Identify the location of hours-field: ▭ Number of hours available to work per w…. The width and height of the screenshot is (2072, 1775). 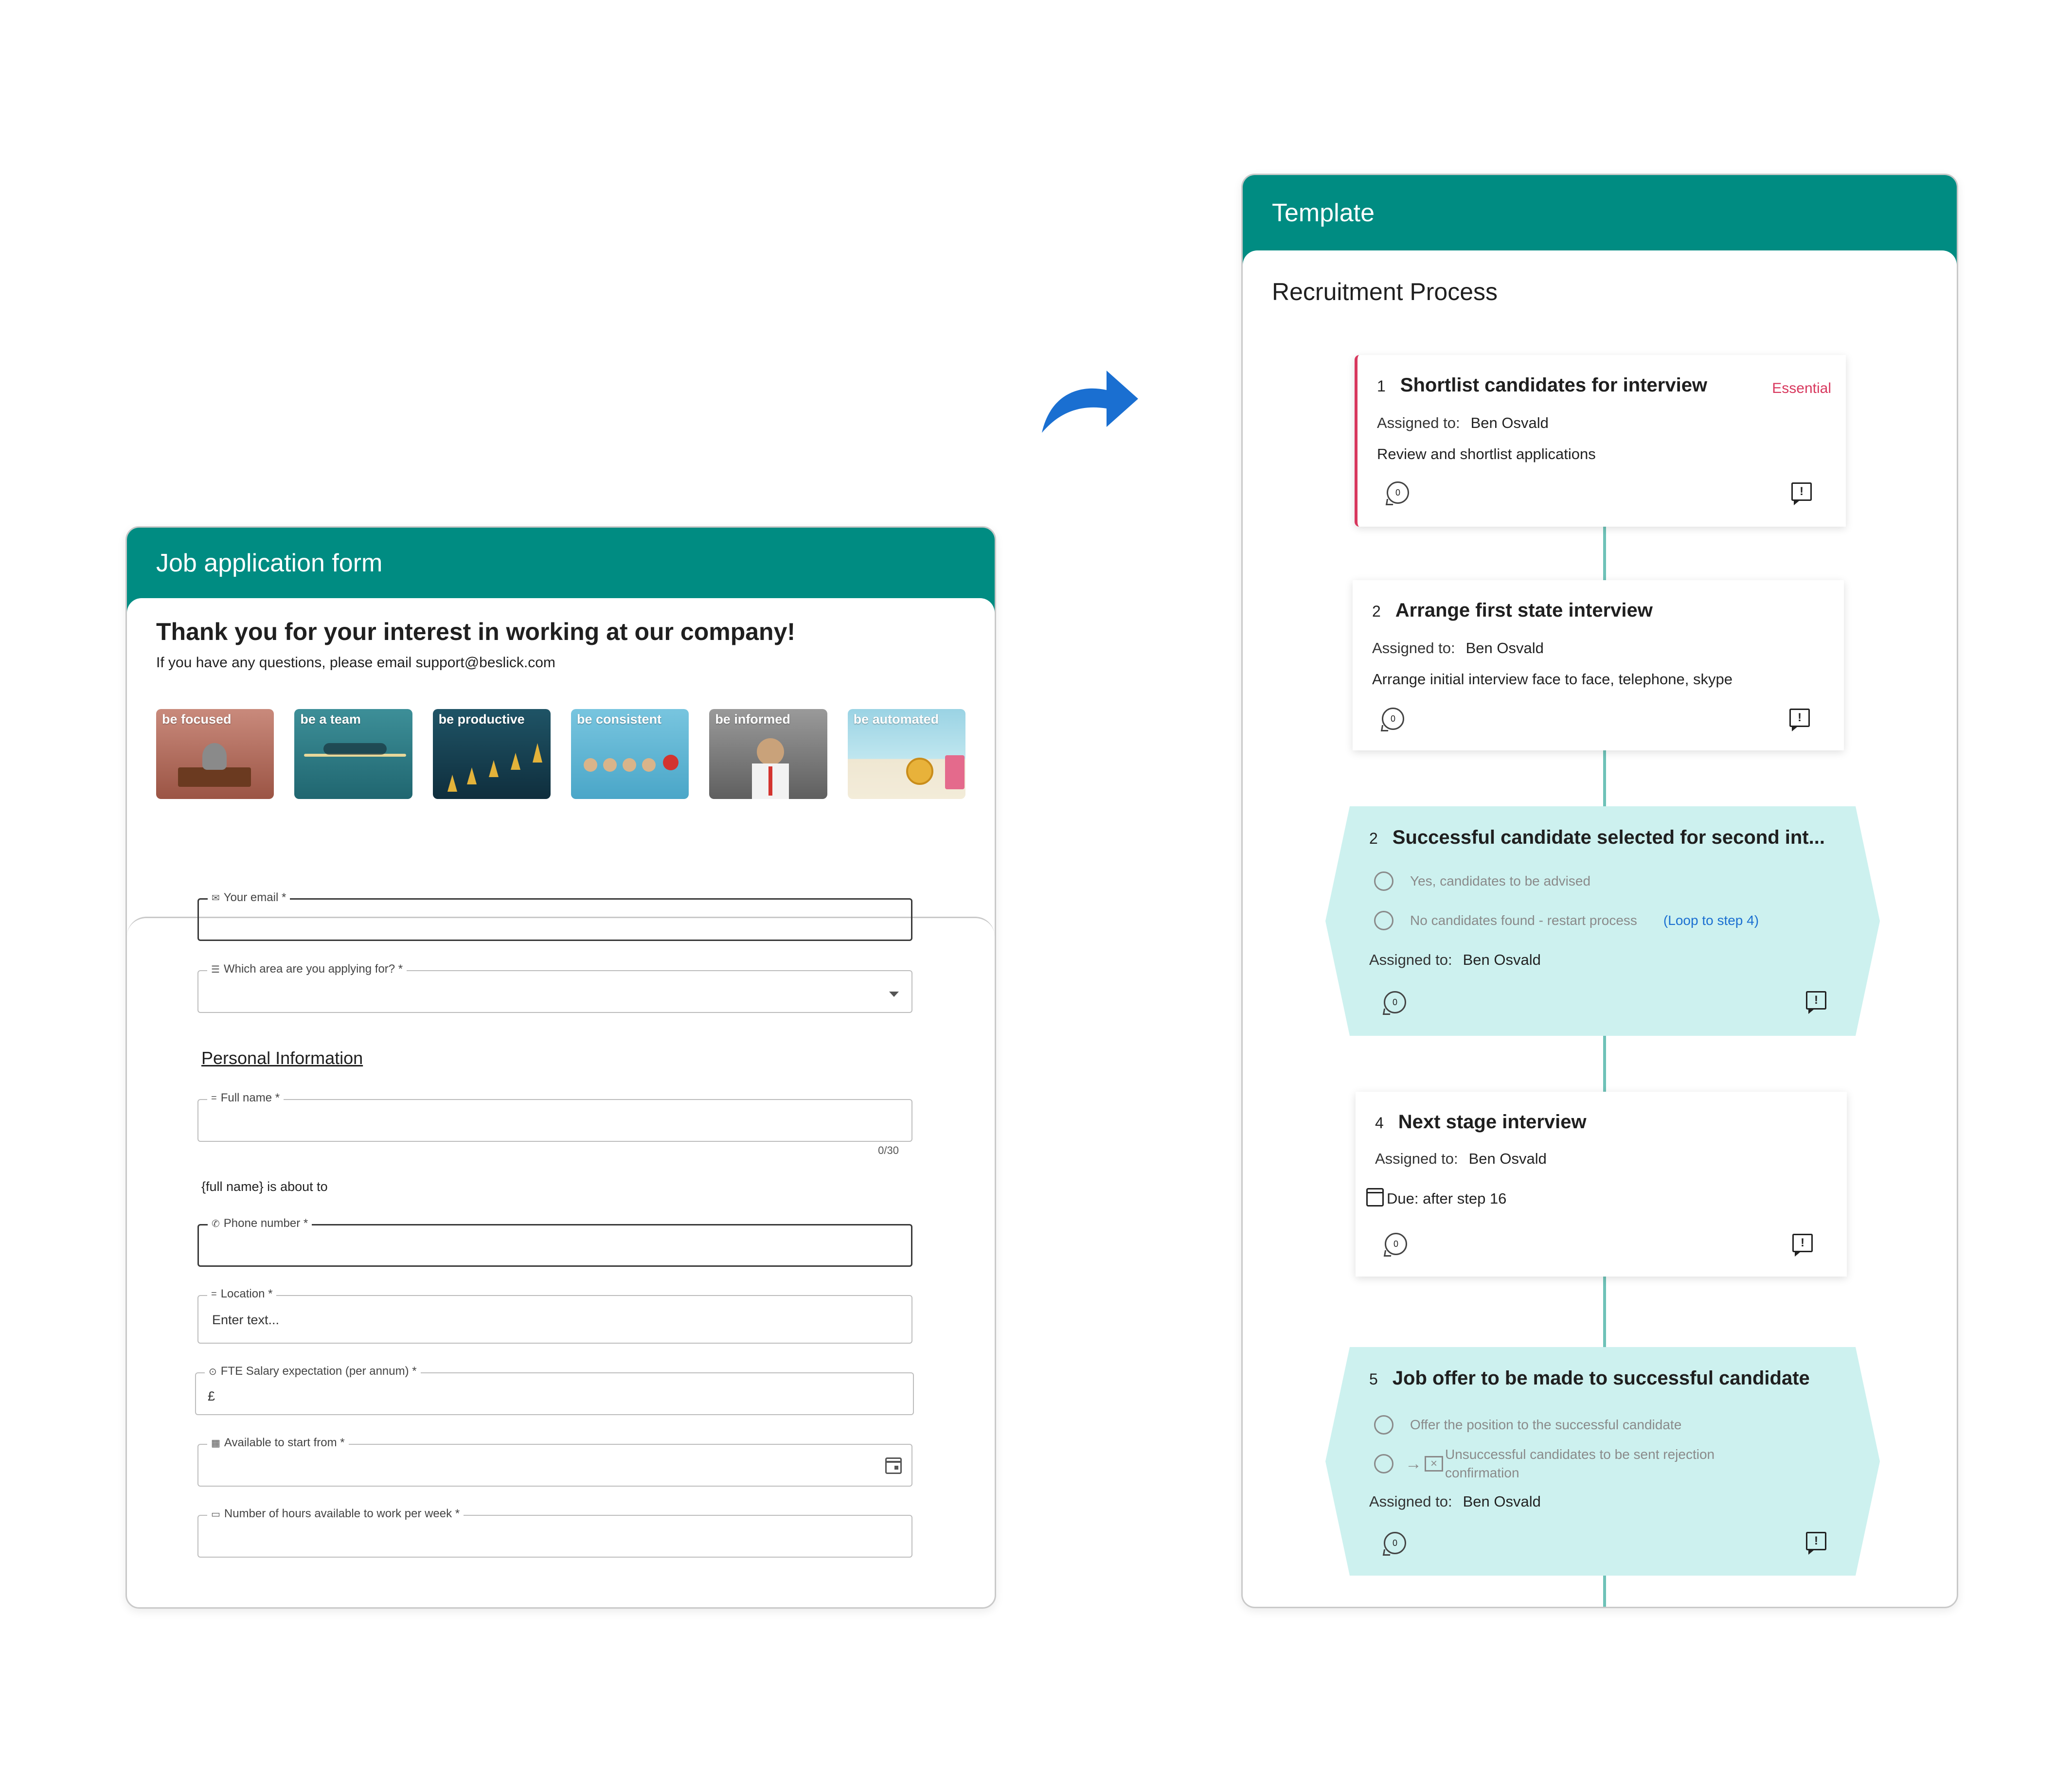
(554, 1532).